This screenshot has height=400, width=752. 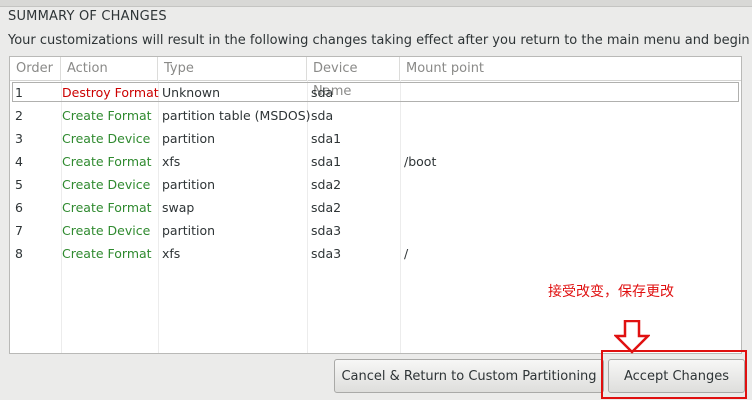 I want to click on table-row: 4 Create Format xfs sda1 /boot, so click(x=375, y=161).